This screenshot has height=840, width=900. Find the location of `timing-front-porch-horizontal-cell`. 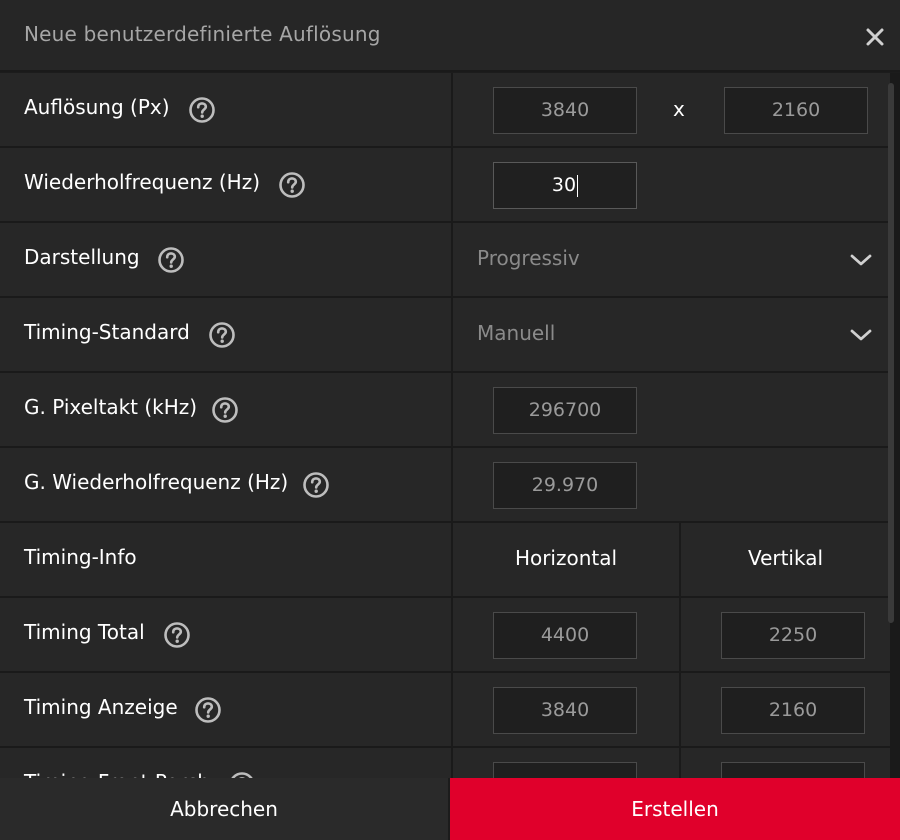

timing-front-porch-horizontal-cell is located at coordinates (566, 763).